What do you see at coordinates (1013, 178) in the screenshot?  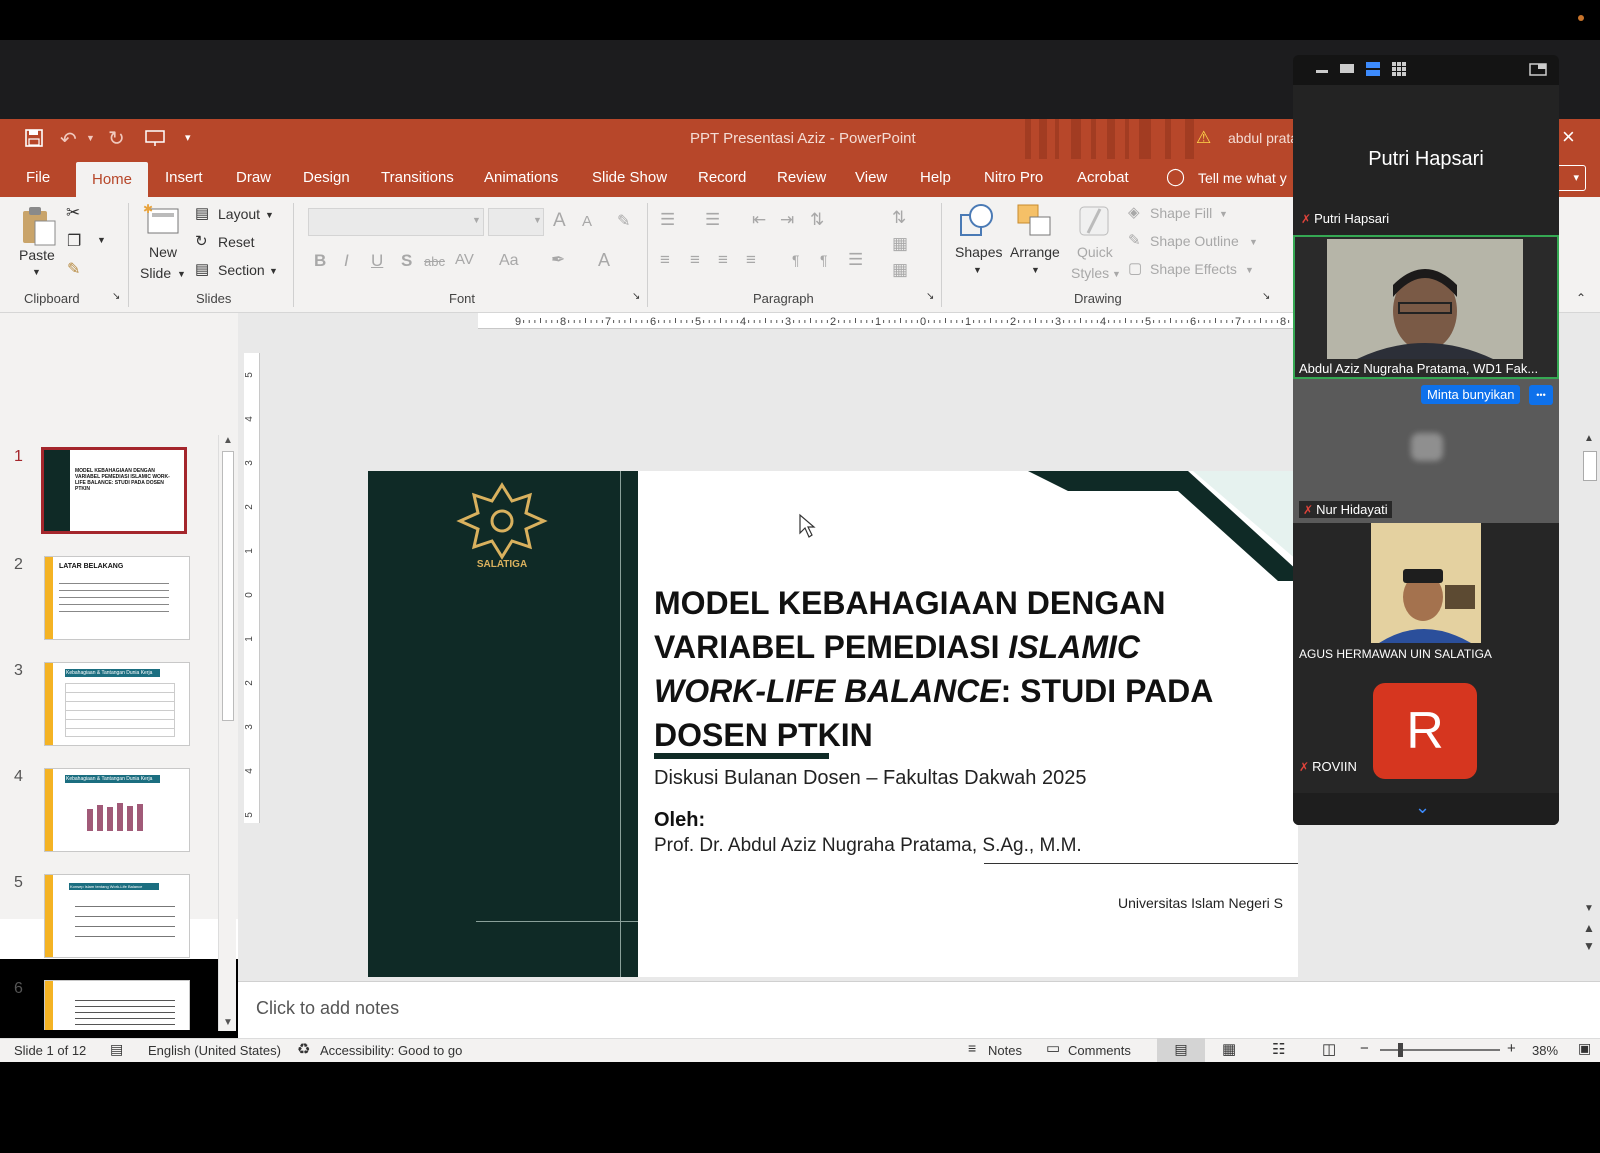 I see `tab-nitro-pro: Nitro Pro` at bounding box center [1013, 178].